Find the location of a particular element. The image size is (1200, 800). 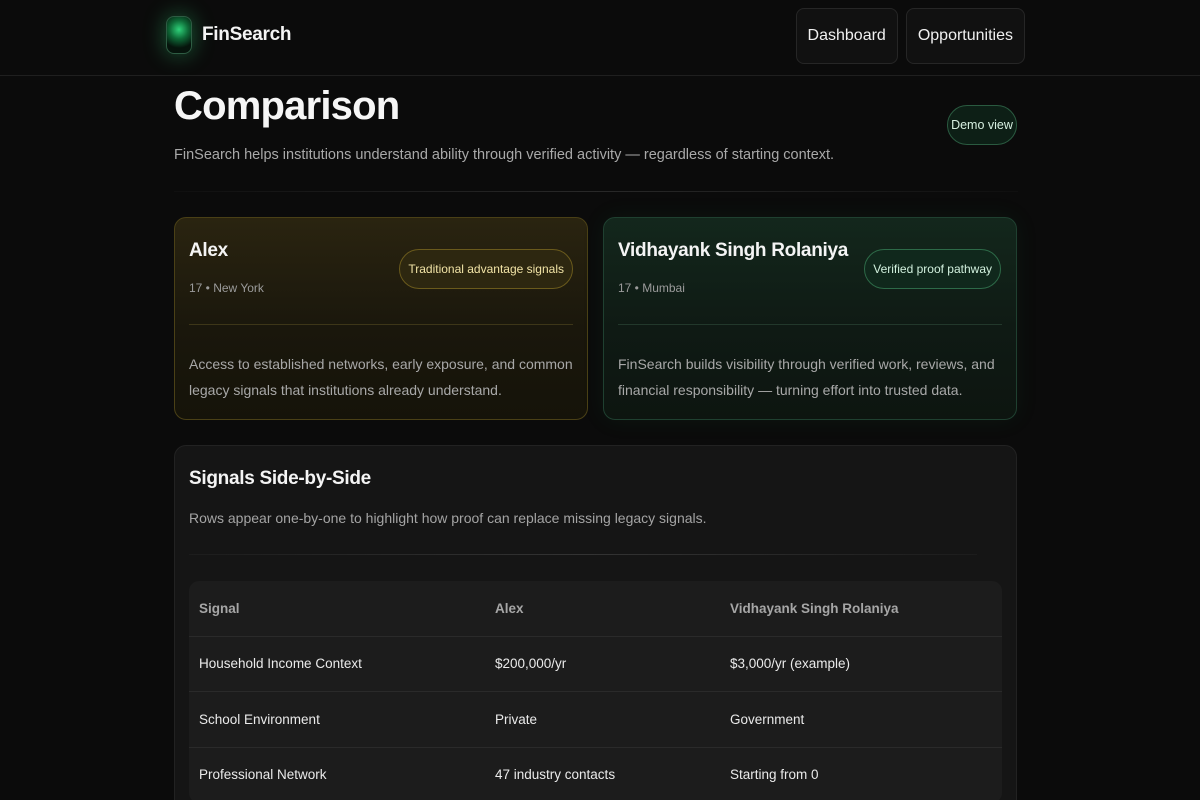

alex-value-cell: Private is located at coordinates (516, 719).